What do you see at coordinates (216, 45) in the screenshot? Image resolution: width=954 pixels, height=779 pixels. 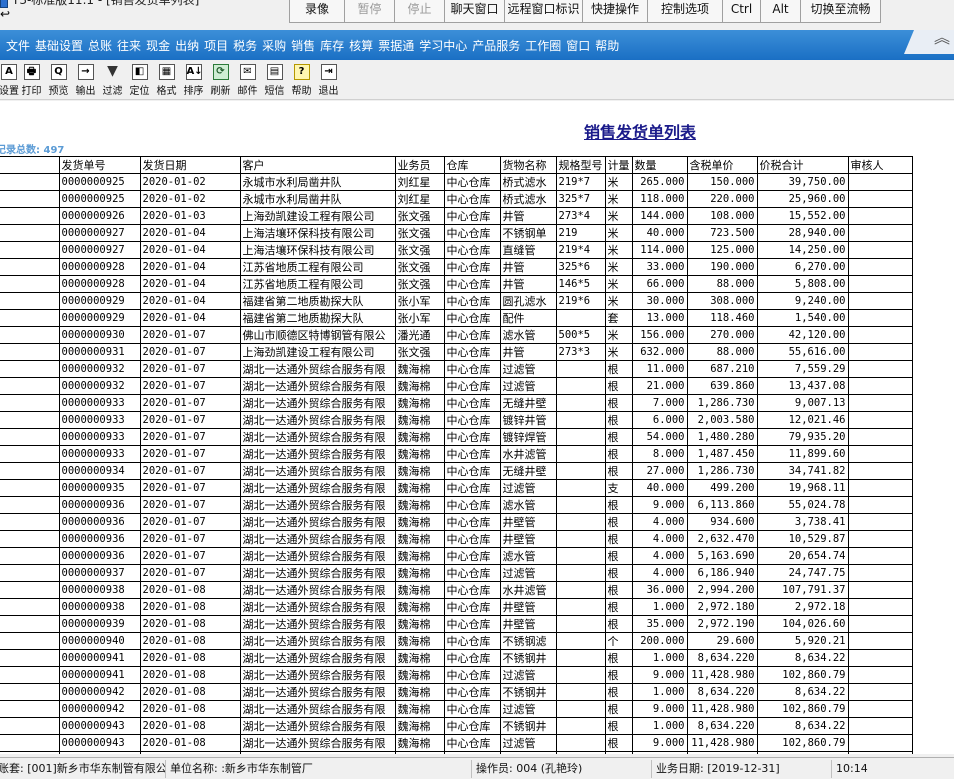 I see `menu-item-6: 项目` at bounding box center [216, 45].